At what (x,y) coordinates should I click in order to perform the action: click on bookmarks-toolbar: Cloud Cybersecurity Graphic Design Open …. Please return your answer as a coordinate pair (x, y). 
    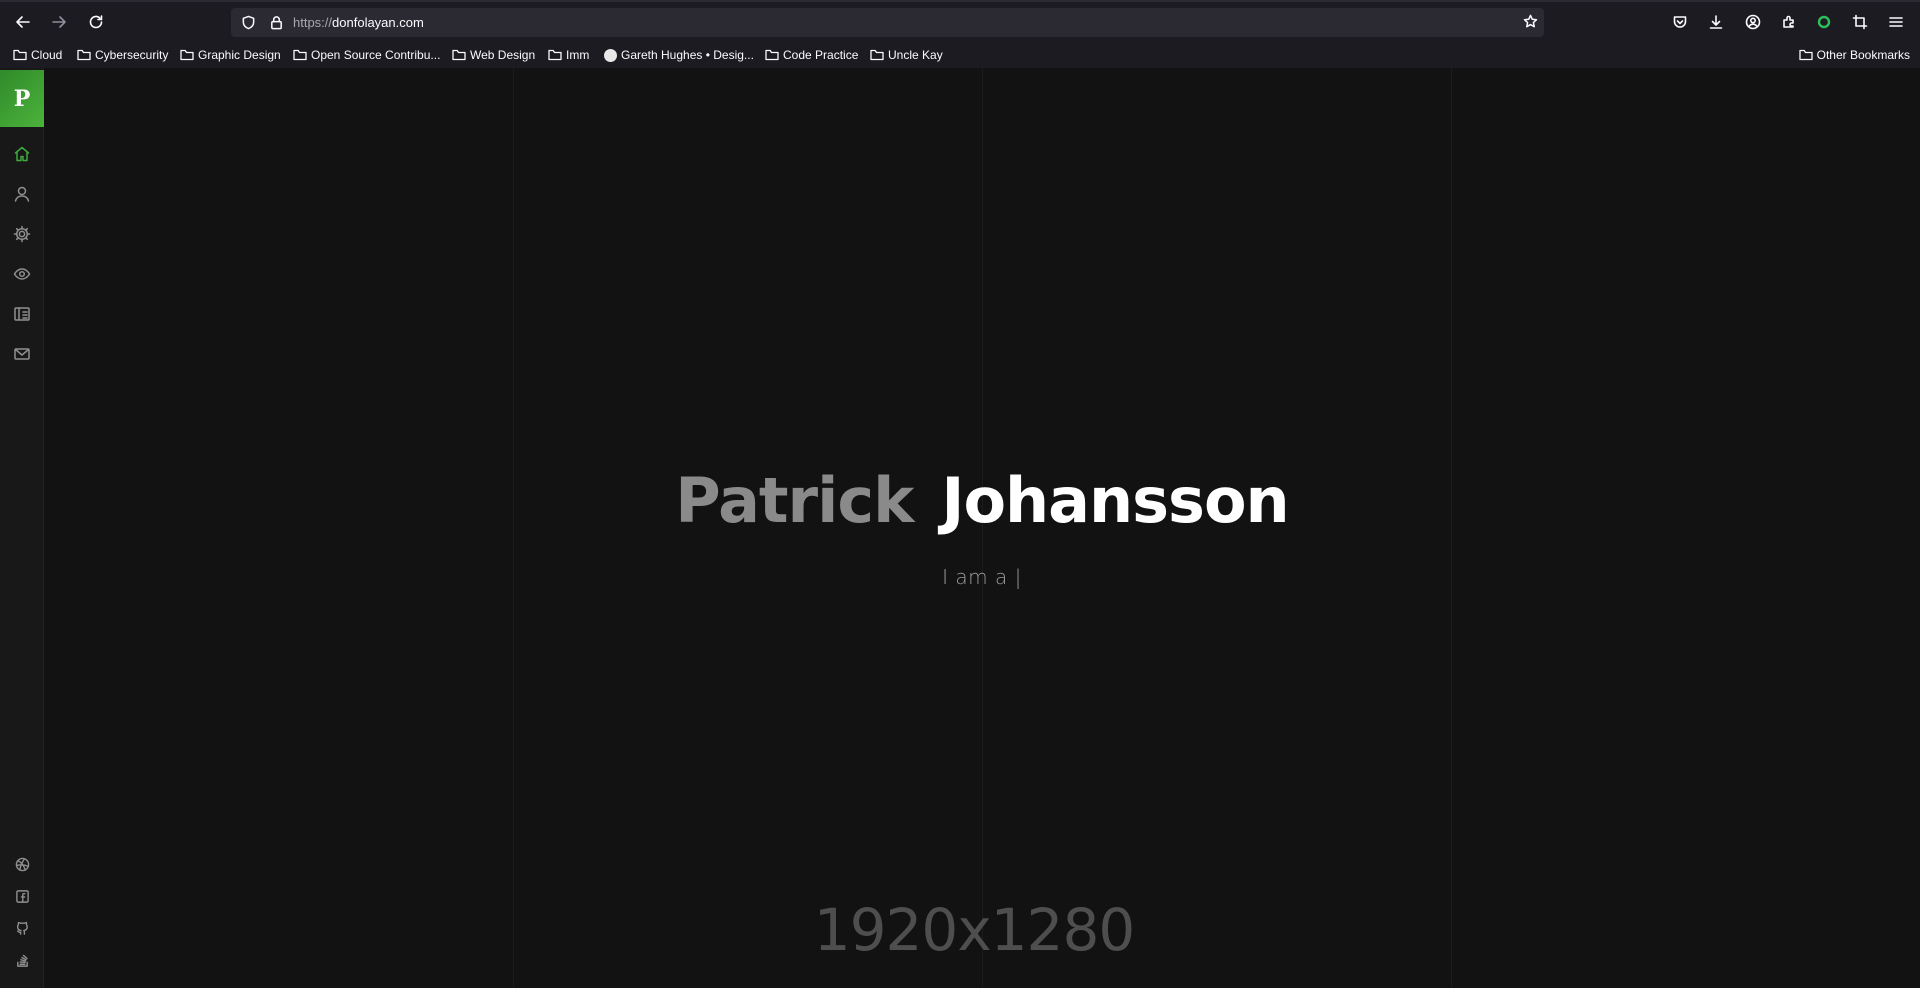
    Looking at the image, I should click on (960, 55).